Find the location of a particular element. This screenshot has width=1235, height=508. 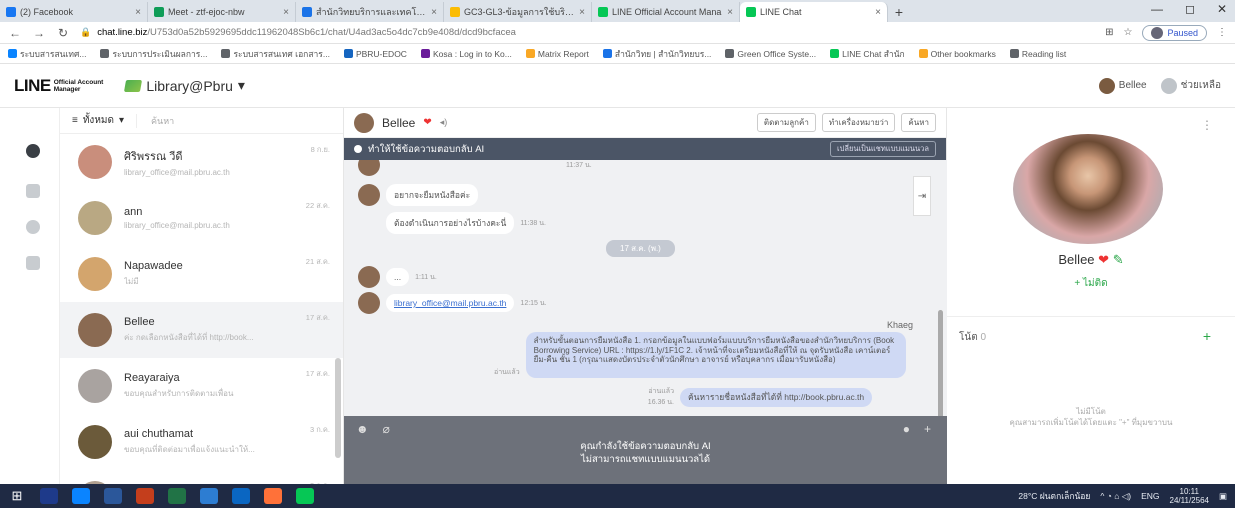

language-indicator: ENG is located at coordinates (1150, 496).